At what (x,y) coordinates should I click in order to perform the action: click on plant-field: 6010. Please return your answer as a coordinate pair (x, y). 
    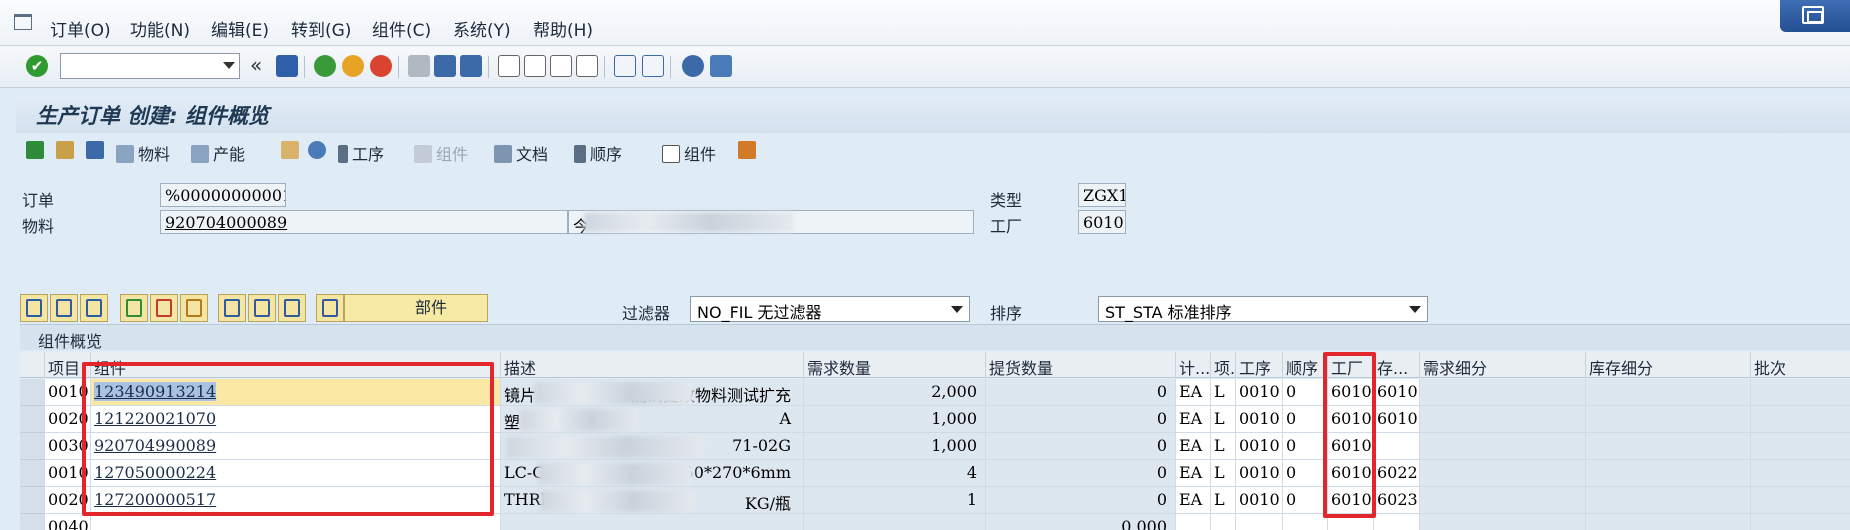
    Looking at the image, I should click on (1102, 222).